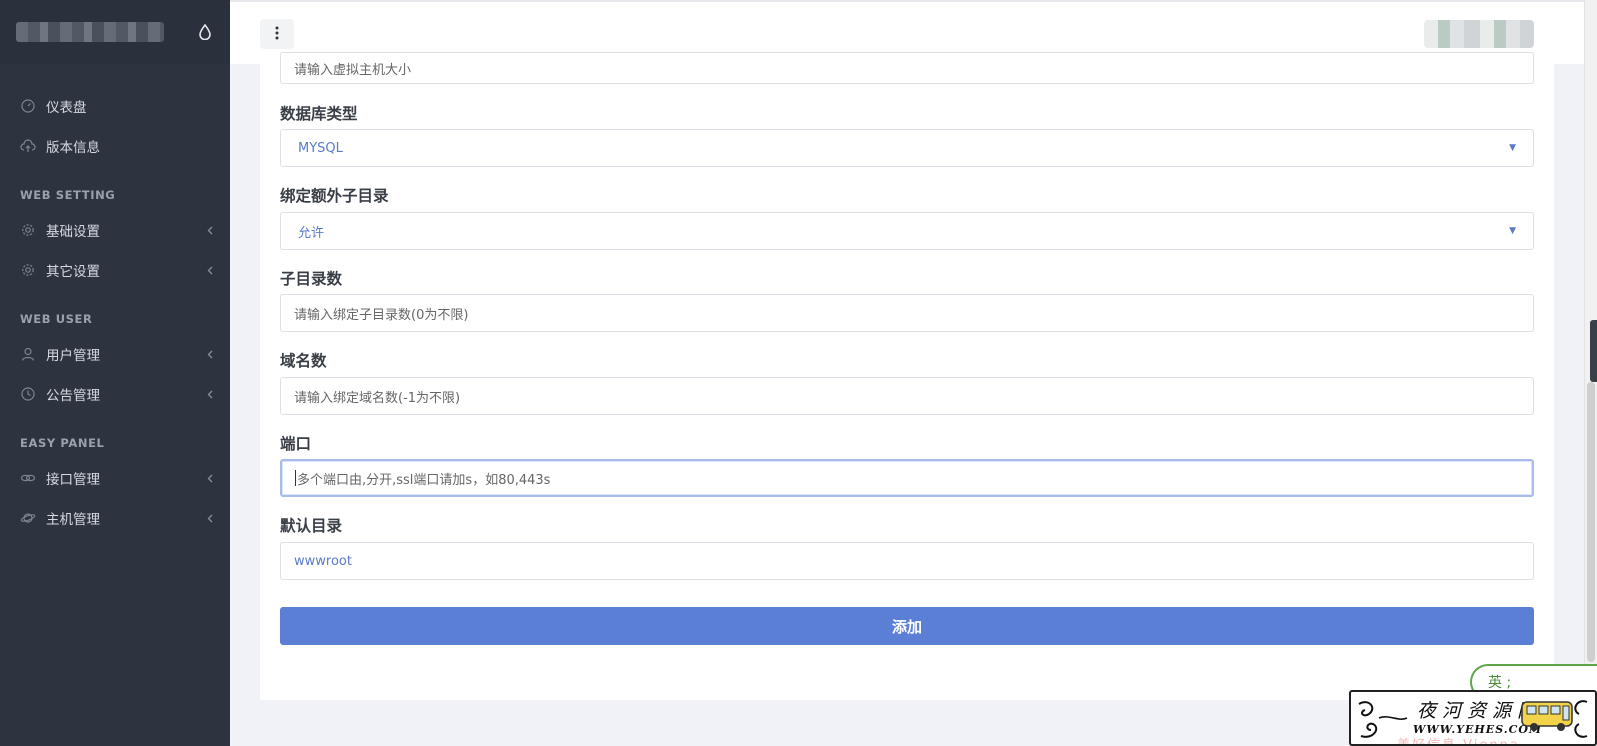 The height and width of the screenshot is (746, 1597). What do you see at coordinates (424, 480) in the screenshot?
I see `port-placeholder: 多个端口由,分开,ssl端口请加s，如80,443s` at bounding box center [424, 480].